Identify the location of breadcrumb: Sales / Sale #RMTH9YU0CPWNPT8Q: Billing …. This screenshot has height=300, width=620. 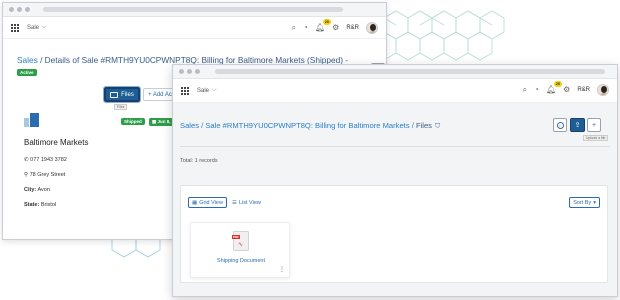
(310, 126).